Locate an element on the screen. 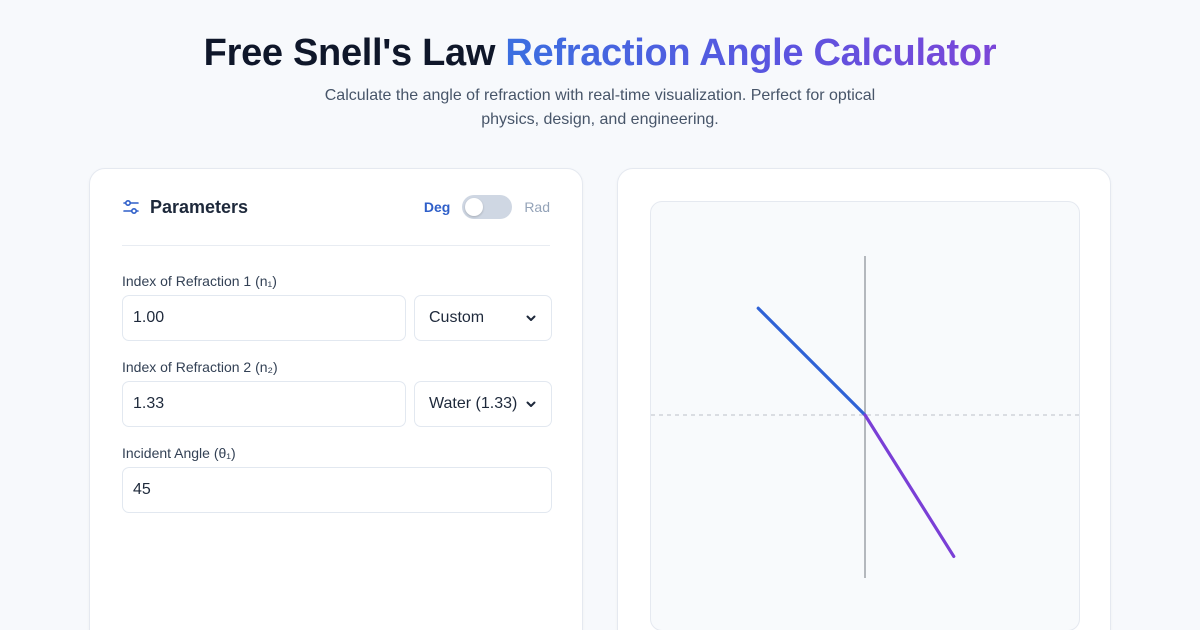  n2-input is located at coordinates (264, 404).